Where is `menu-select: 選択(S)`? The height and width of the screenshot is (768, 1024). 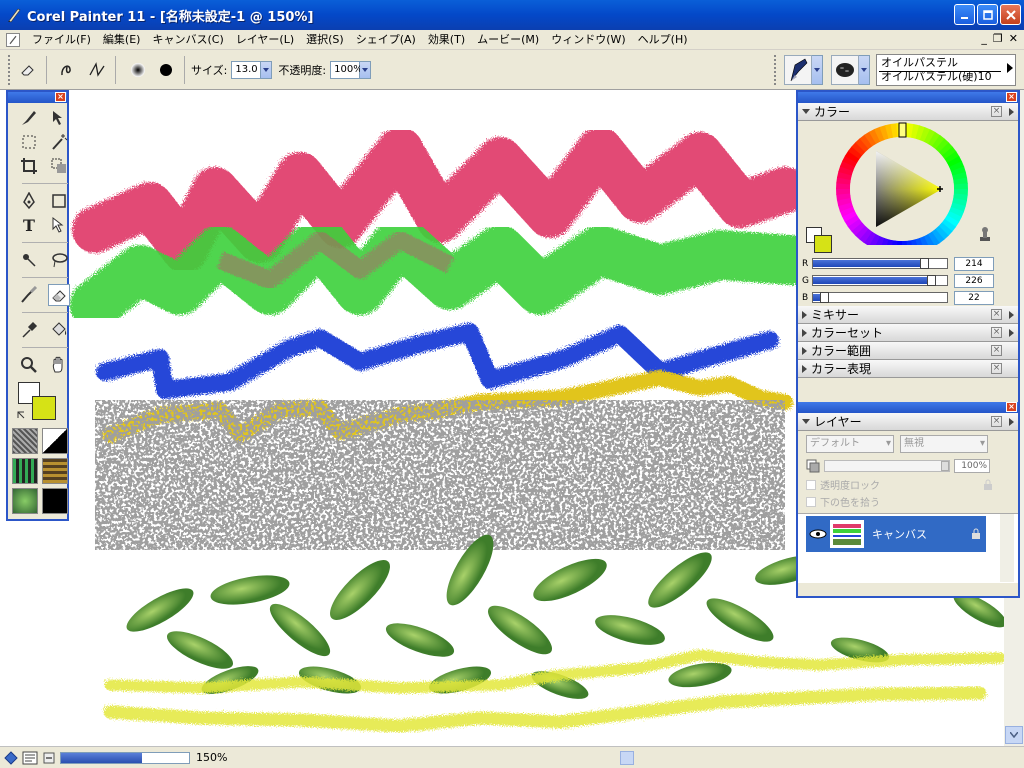 menu-select: 選択(S) is located at coordinates (325, 40).